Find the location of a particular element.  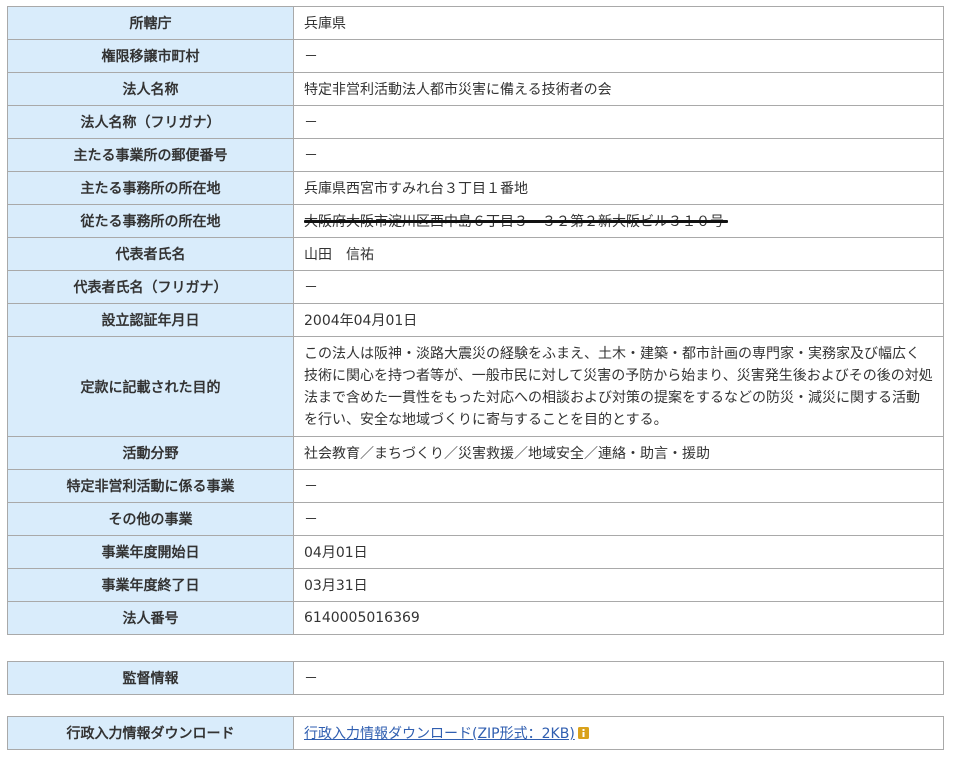

download-table: 行政入力情報ダウンロード 行政入力情報ダウンロード(ZIP形式：2KB) is located at coordinates (475, 733).